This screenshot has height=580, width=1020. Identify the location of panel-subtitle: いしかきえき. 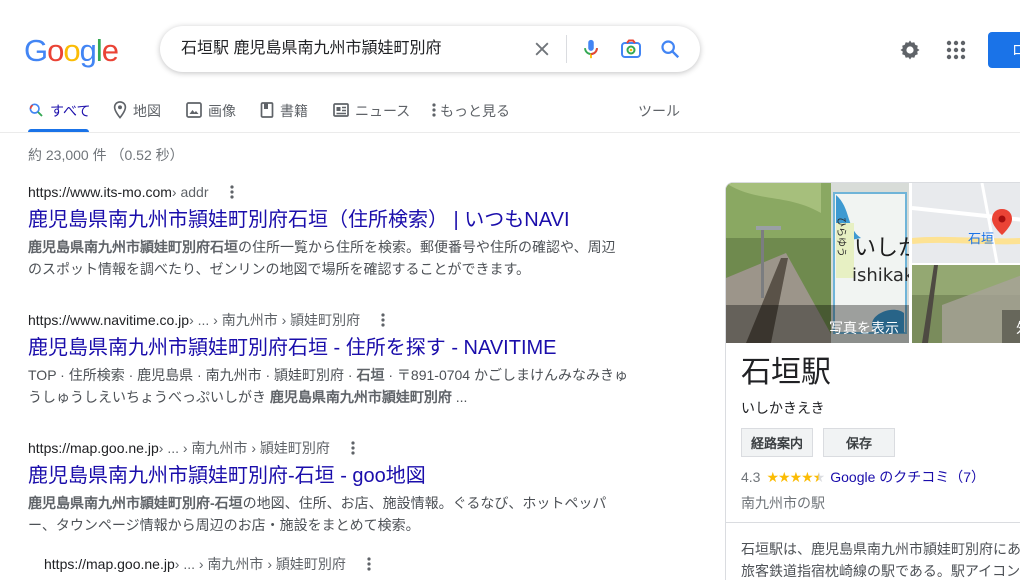
(783, 408).